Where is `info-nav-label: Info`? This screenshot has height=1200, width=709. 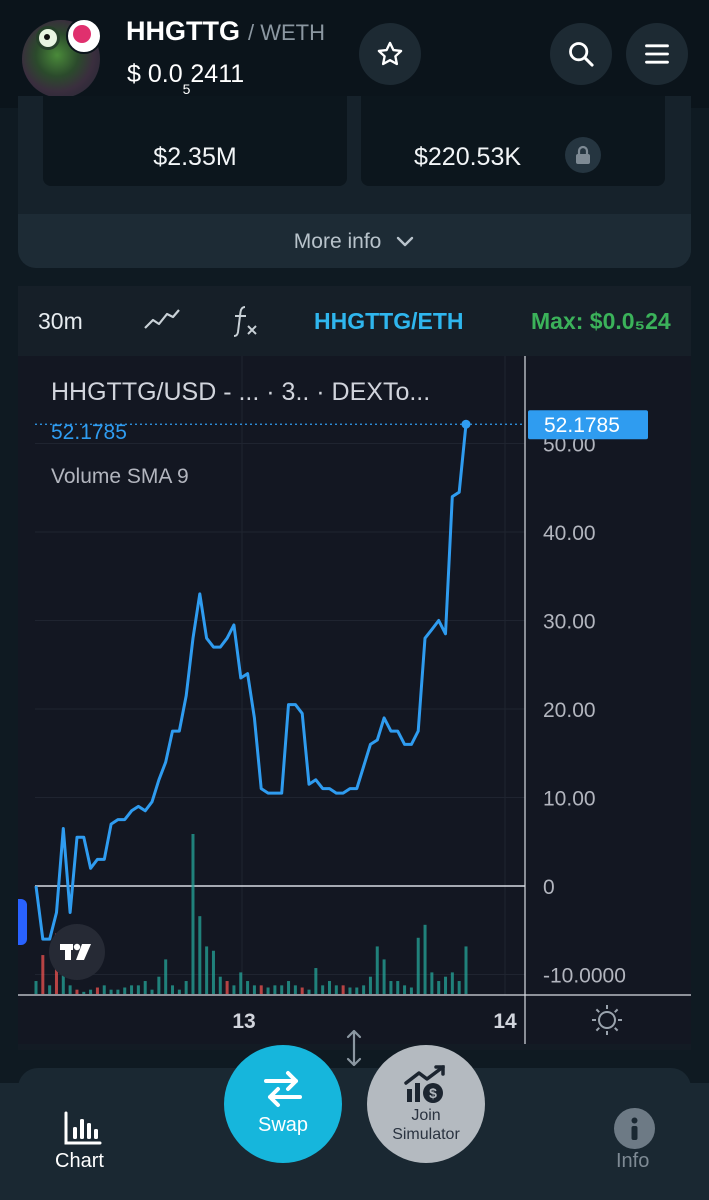
info-nav-label: Info is located at coordinates (632, 1161).